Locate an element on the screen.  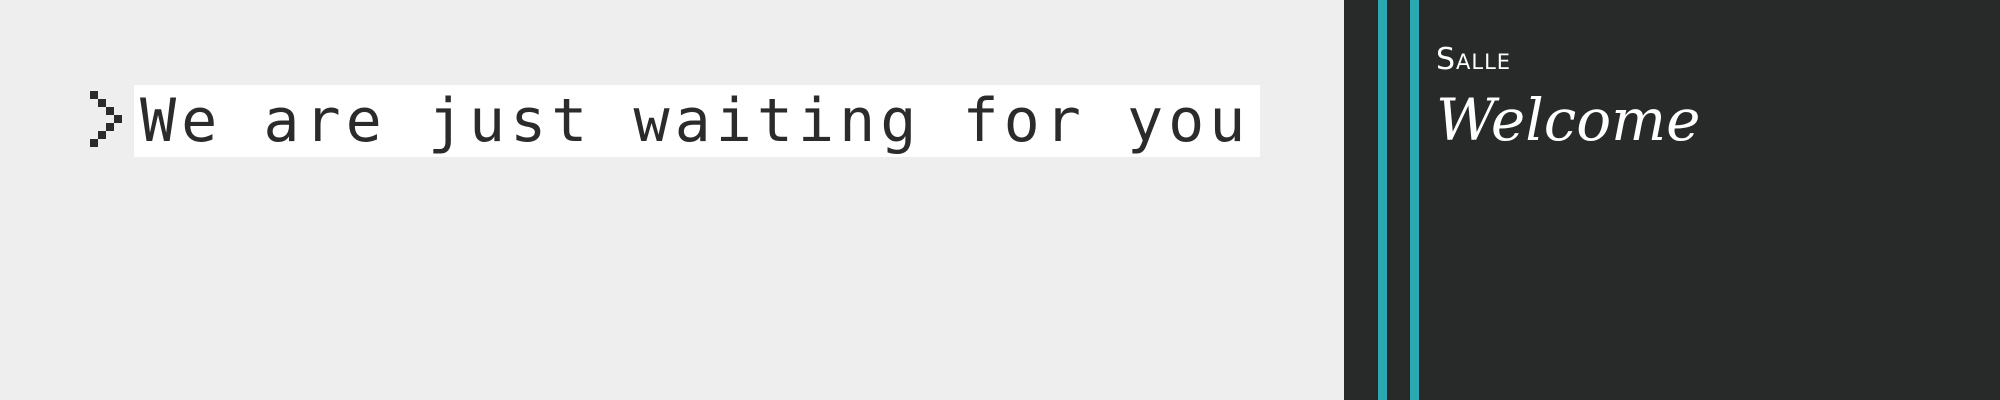
chevron-right-icon is located at coordinates (112, 121).